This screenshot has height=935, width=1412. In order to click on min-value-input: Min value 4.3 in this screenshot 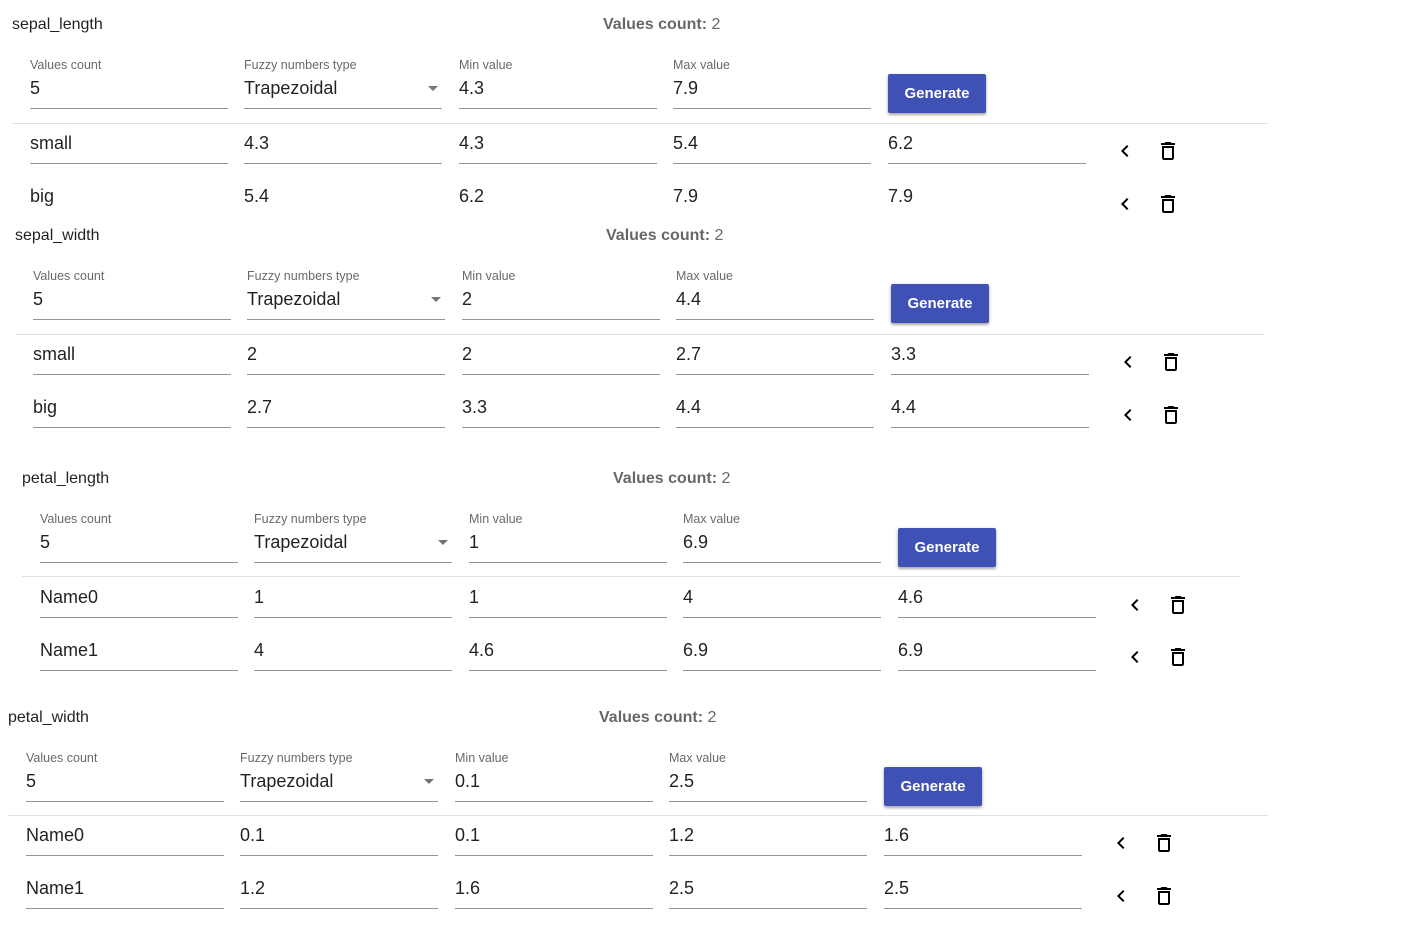, I will do `click(558, 83)`.